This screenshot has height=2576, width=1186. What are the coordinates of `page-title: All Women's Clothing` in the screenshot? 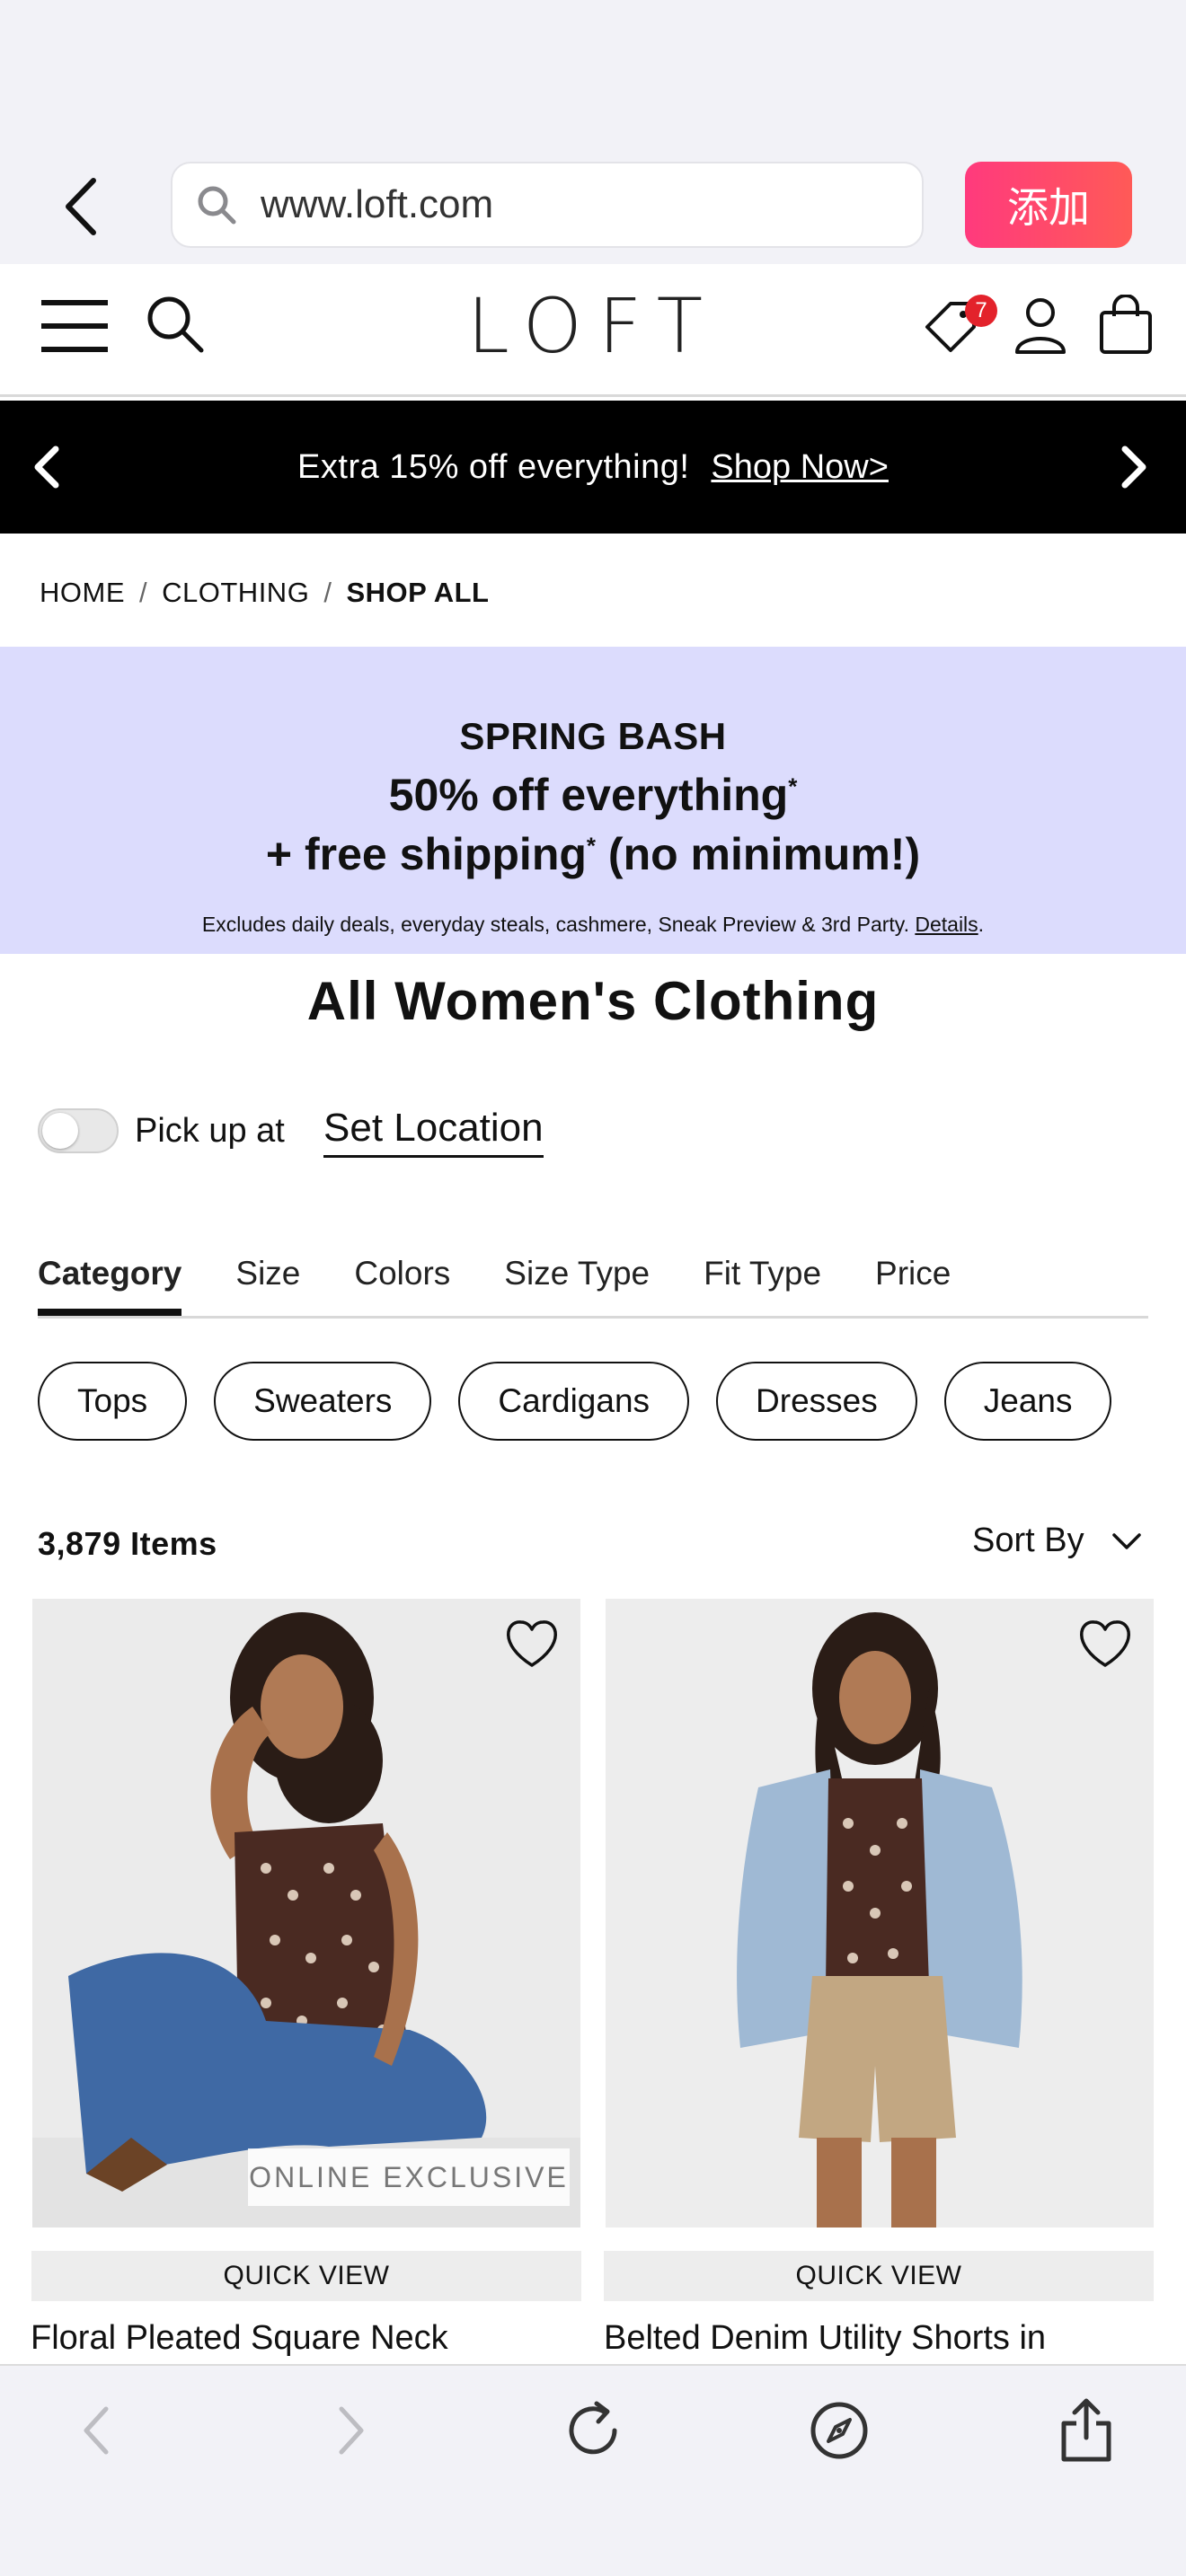 It's located at (593, 1001).